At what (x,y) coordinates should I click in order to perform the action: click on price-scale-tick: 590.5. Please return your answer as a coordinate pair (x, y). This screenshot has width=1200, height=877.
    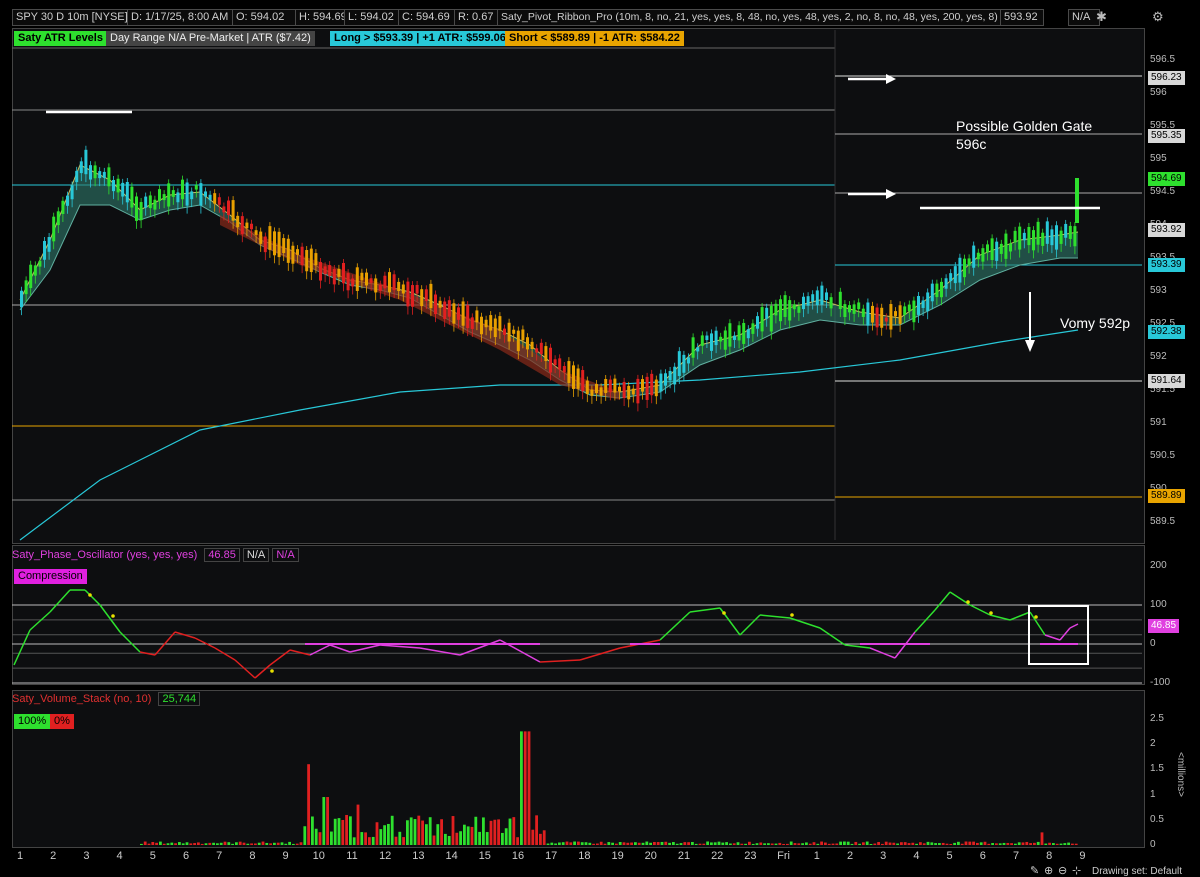
    Looking at the image, I should click on (1163, 455).